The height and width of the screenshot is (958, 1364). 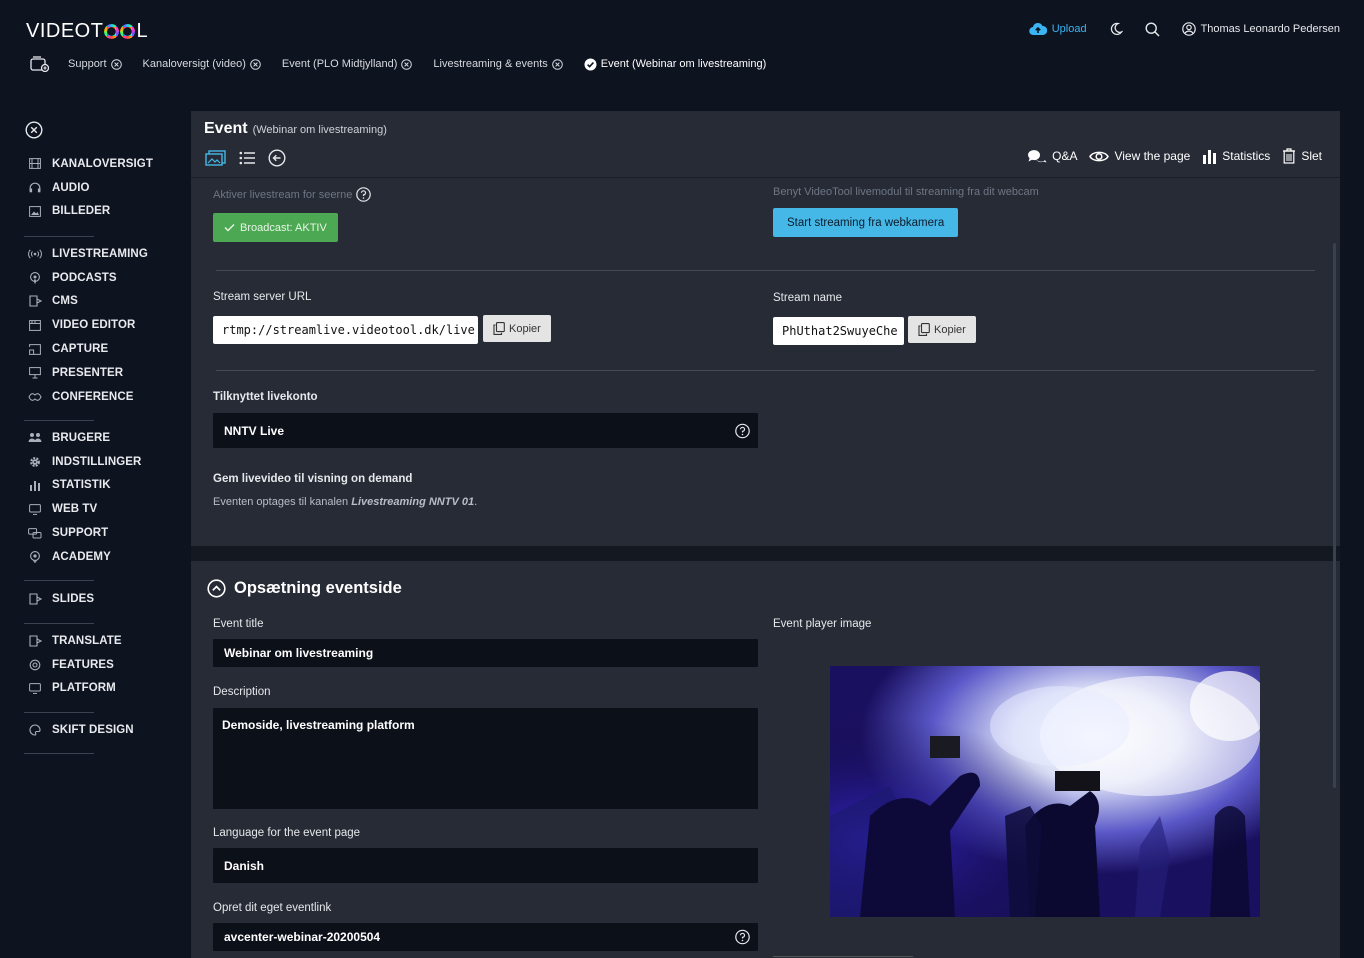 I want to click on sidebar-item-capture: CAPTURE, so click(x=98, y=349).